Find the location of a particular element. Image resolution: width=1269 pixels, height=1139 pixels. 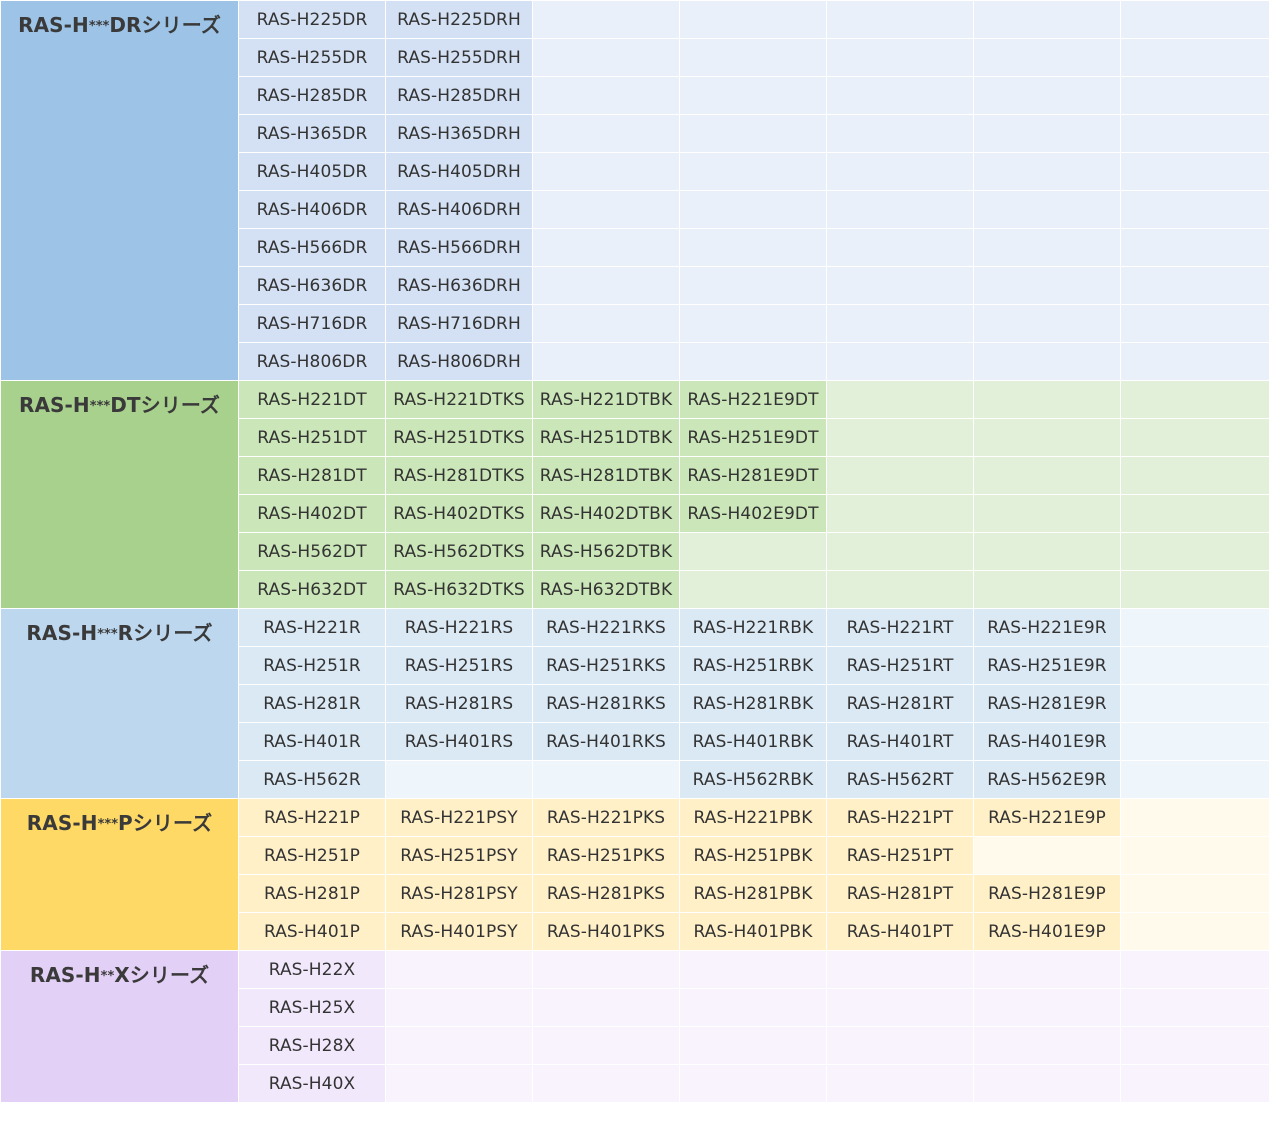

model-cell: RAS-H562DTKS is located at coordinates (459, 551).